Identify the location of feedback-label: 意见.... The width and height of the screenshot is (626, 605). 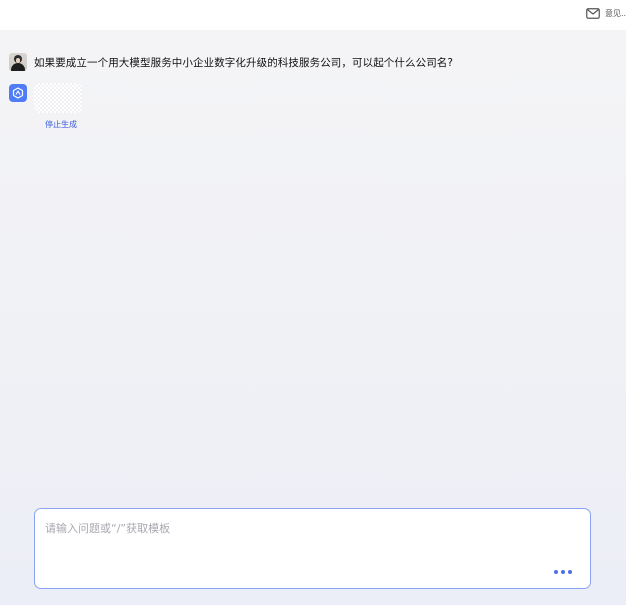
(615, 13).